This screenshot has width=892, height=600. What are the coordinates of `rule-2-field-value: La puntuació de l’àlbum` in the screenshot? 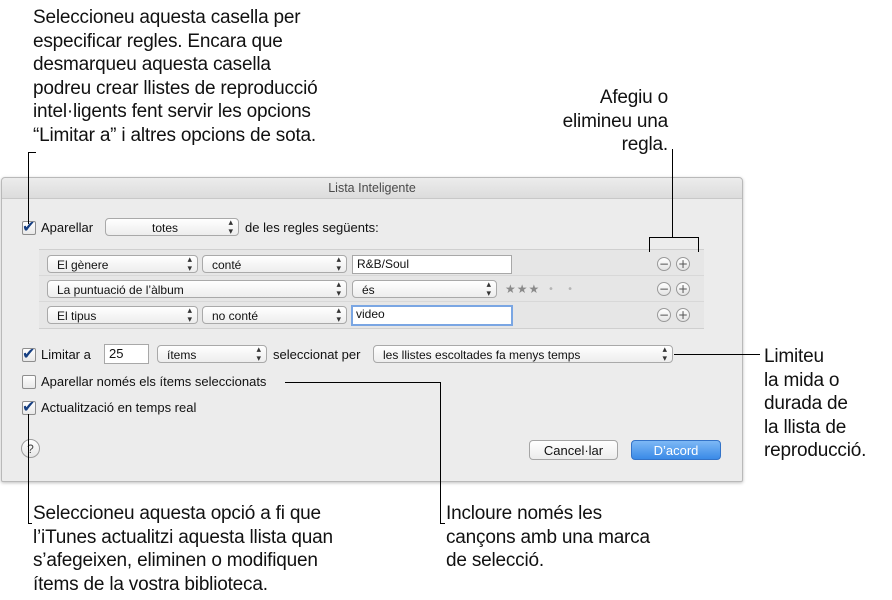 It's located at (120, 290).